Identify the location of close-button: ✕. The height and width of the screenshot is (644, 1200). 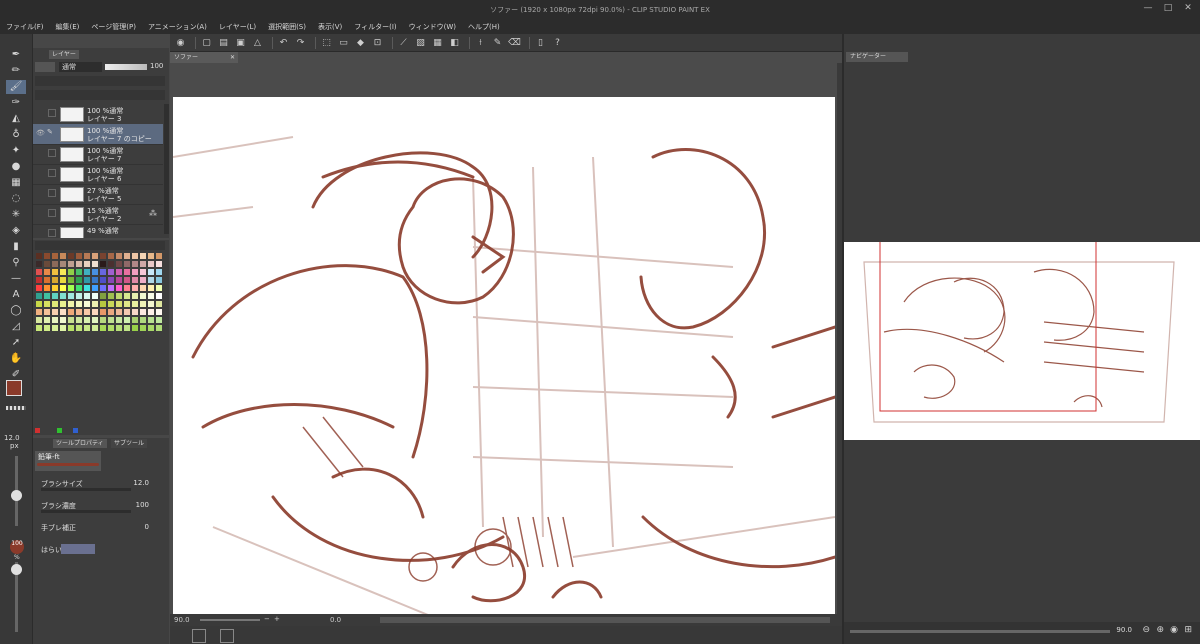
(1188, 8).